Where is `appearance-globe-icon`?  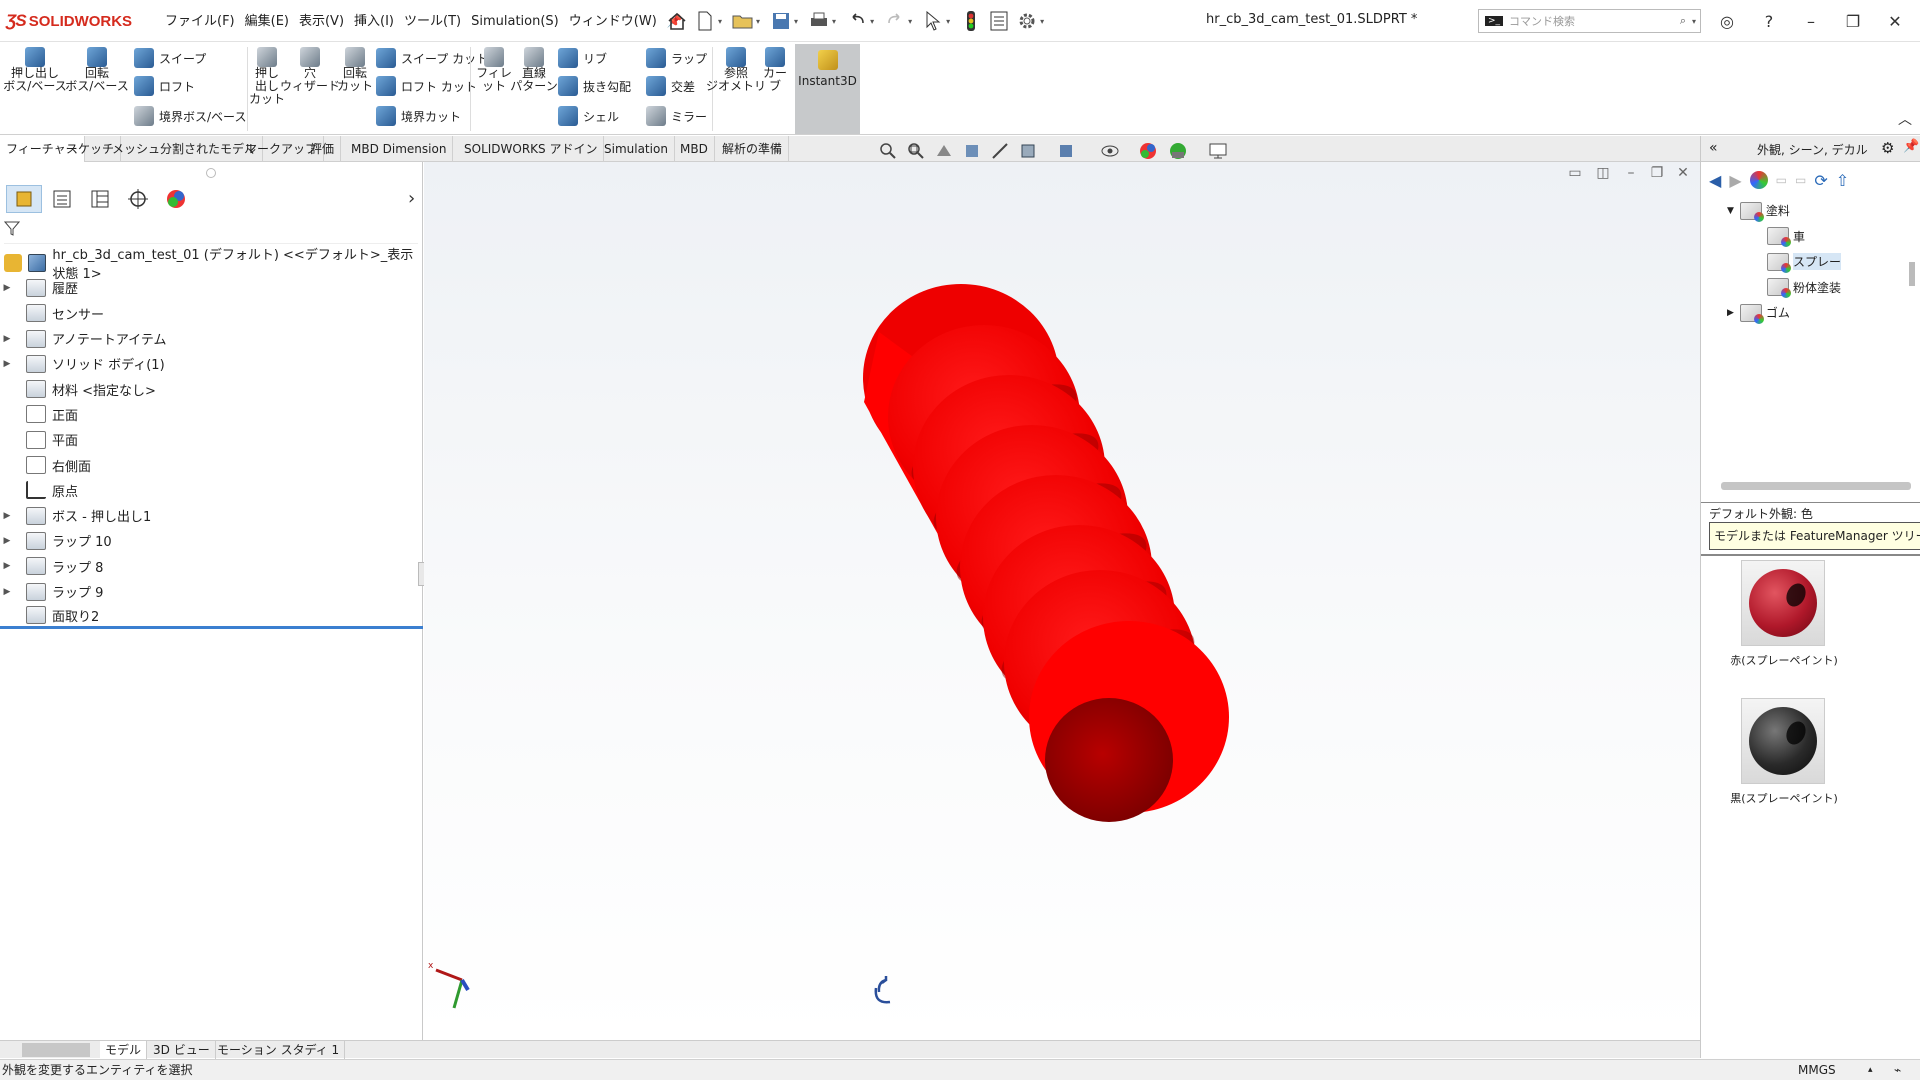 appearance-globe-icon is located at coordinates (1758, 180).